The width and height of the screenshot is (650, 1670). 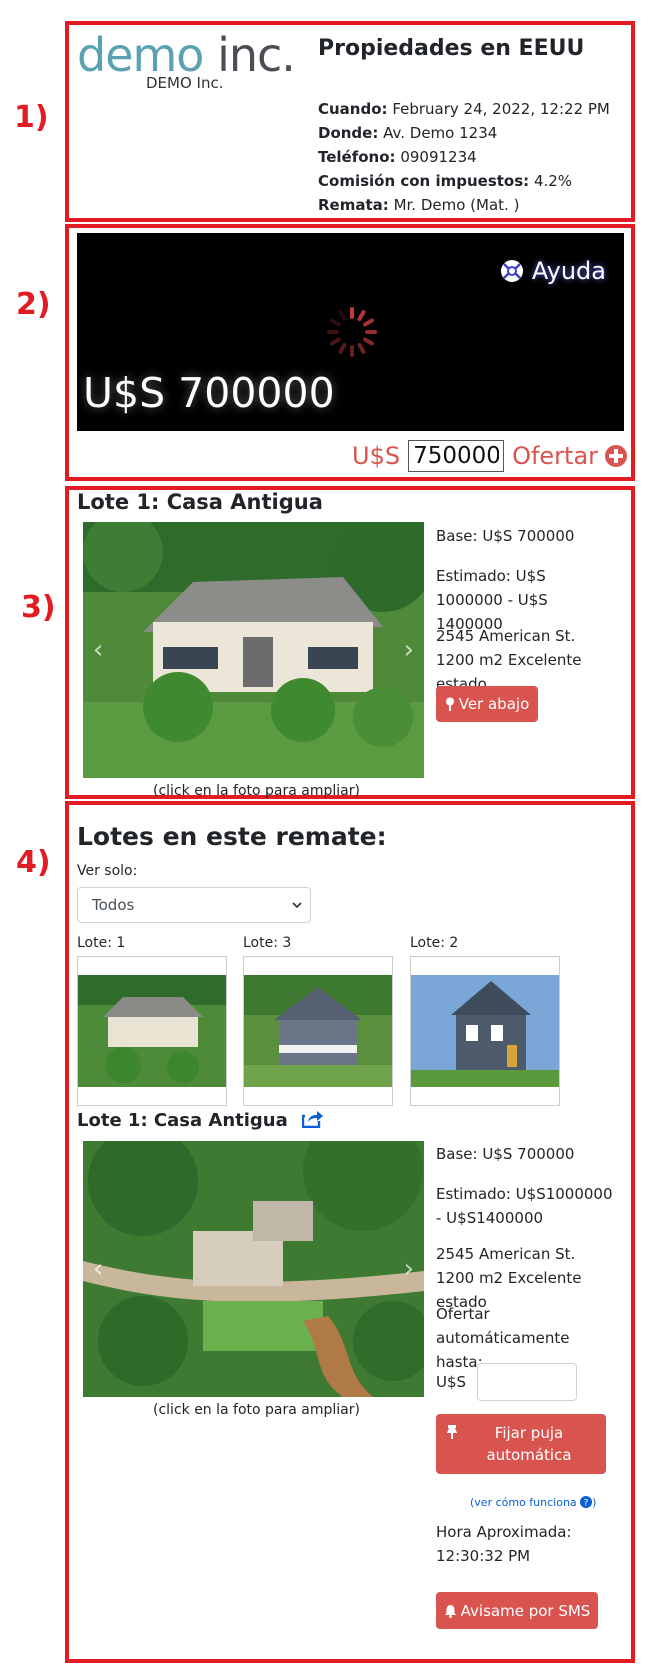 I want to click on detail-photo-next-chevron-icon: ›, so click(x=409, y=1269).